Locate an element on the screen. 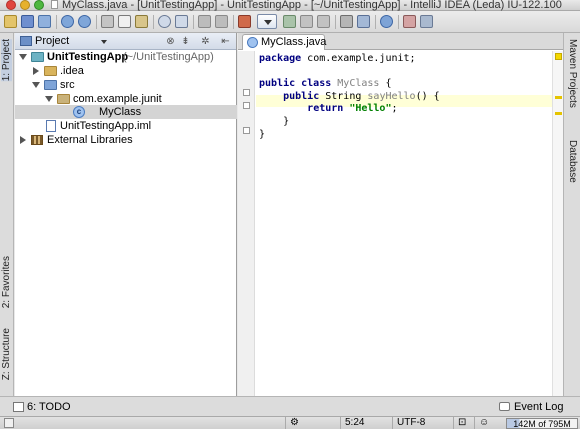  tab-favorites: 2: Favorites is located at coordinates (6, 282).